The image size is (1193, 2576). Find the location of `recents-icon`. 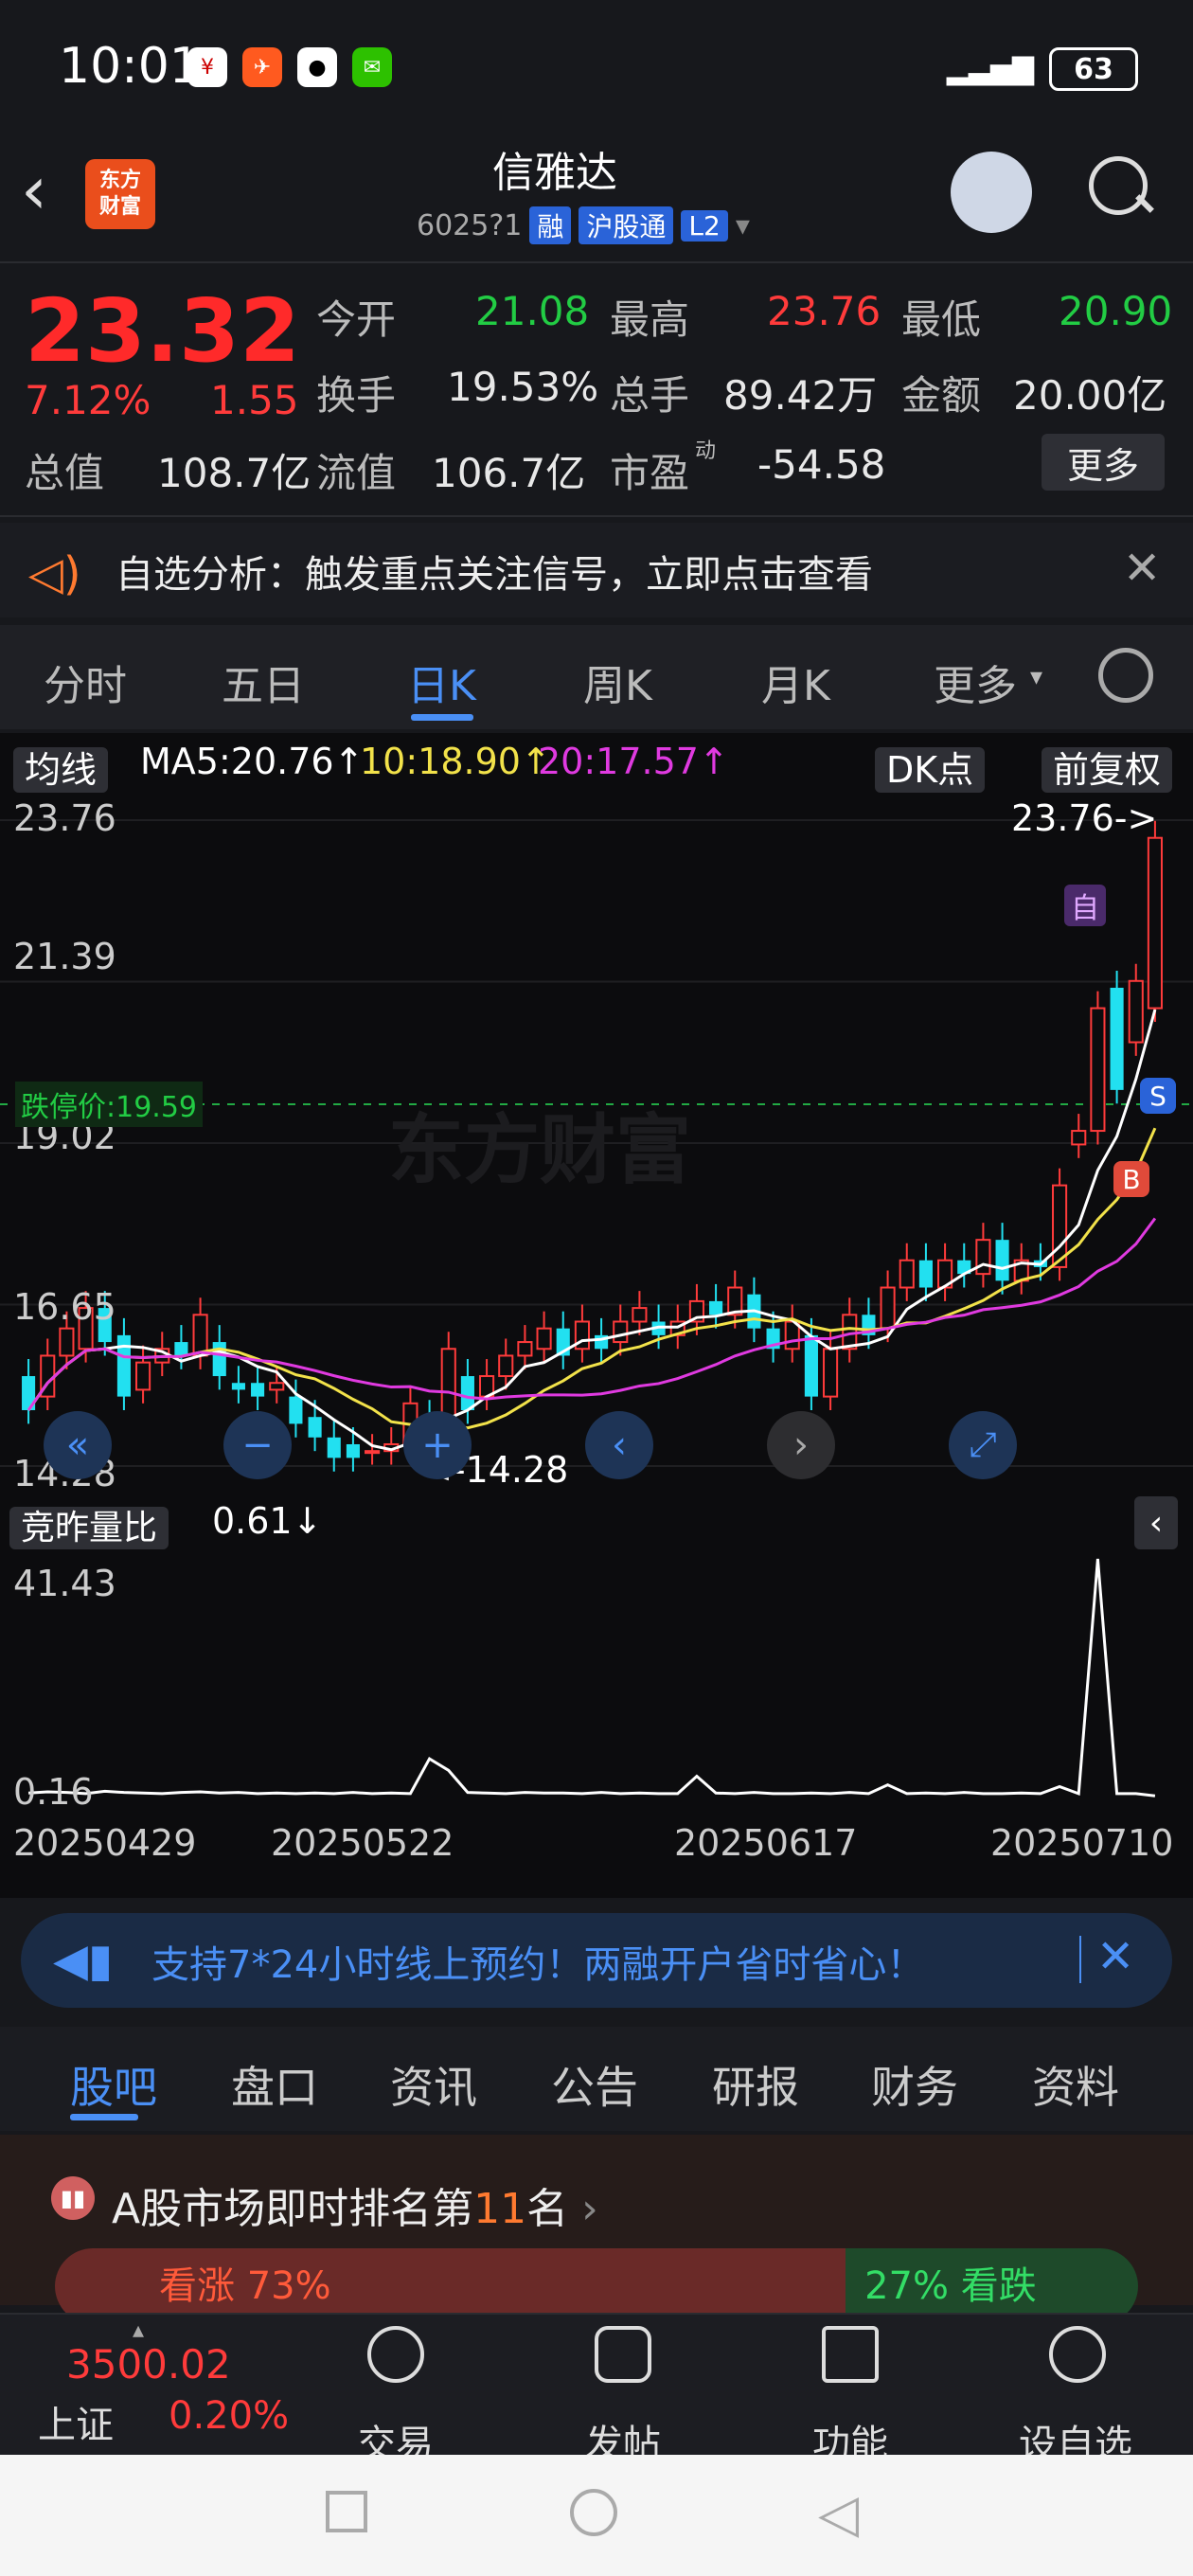

recents-icon is located at coordinates (346, 2511).